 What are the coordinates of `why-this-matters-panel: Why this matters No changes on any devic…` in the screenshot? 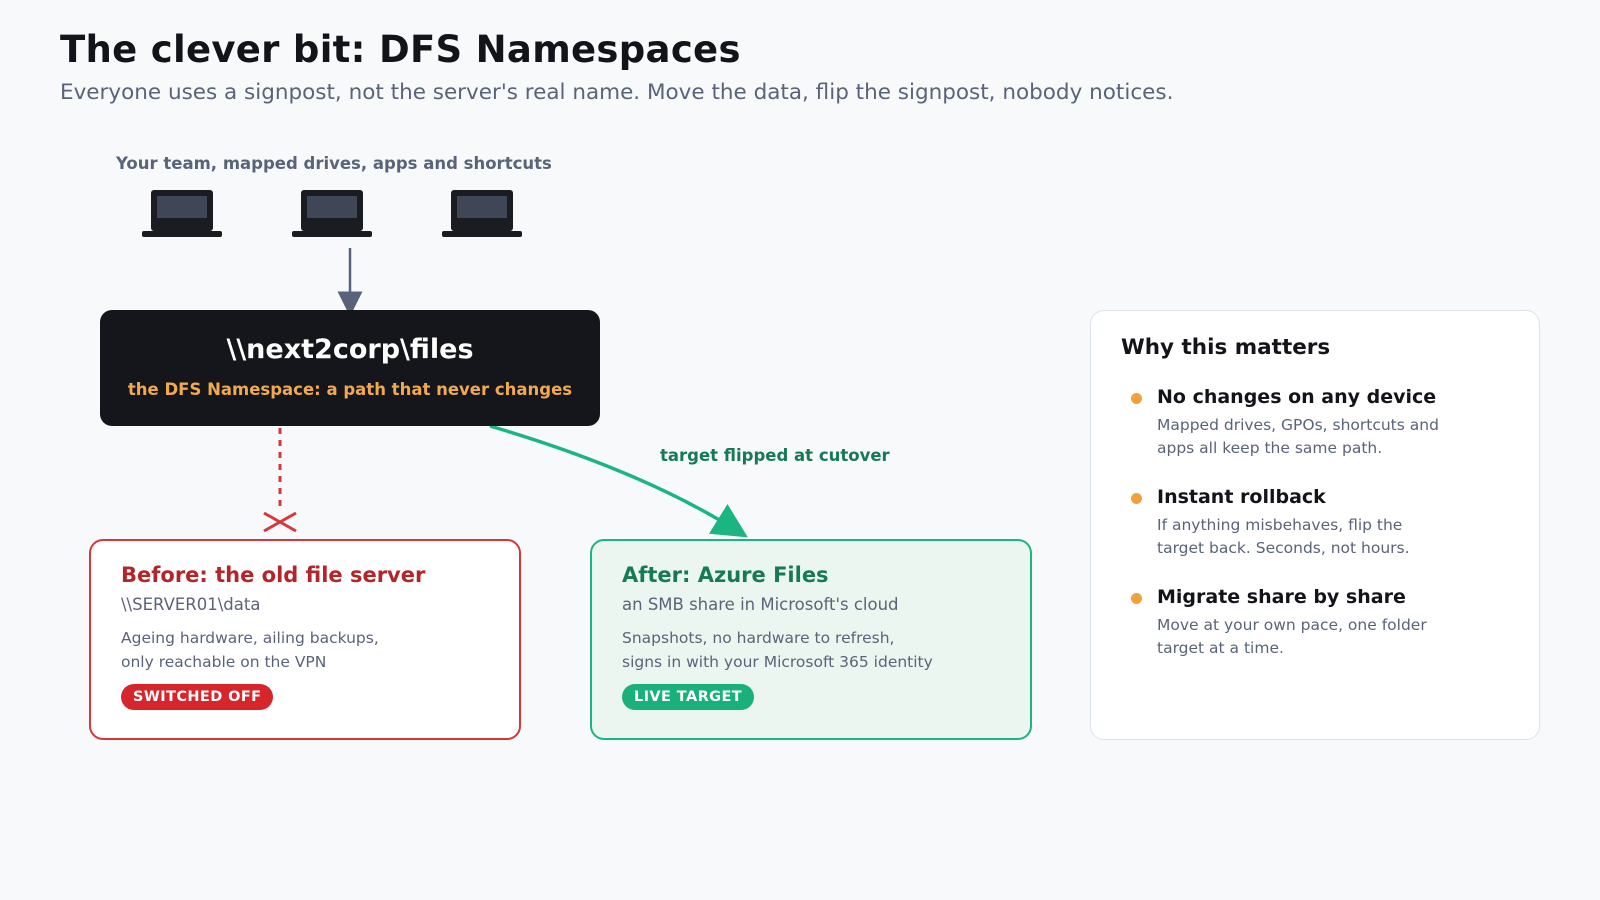 It's located at (1315, 525).